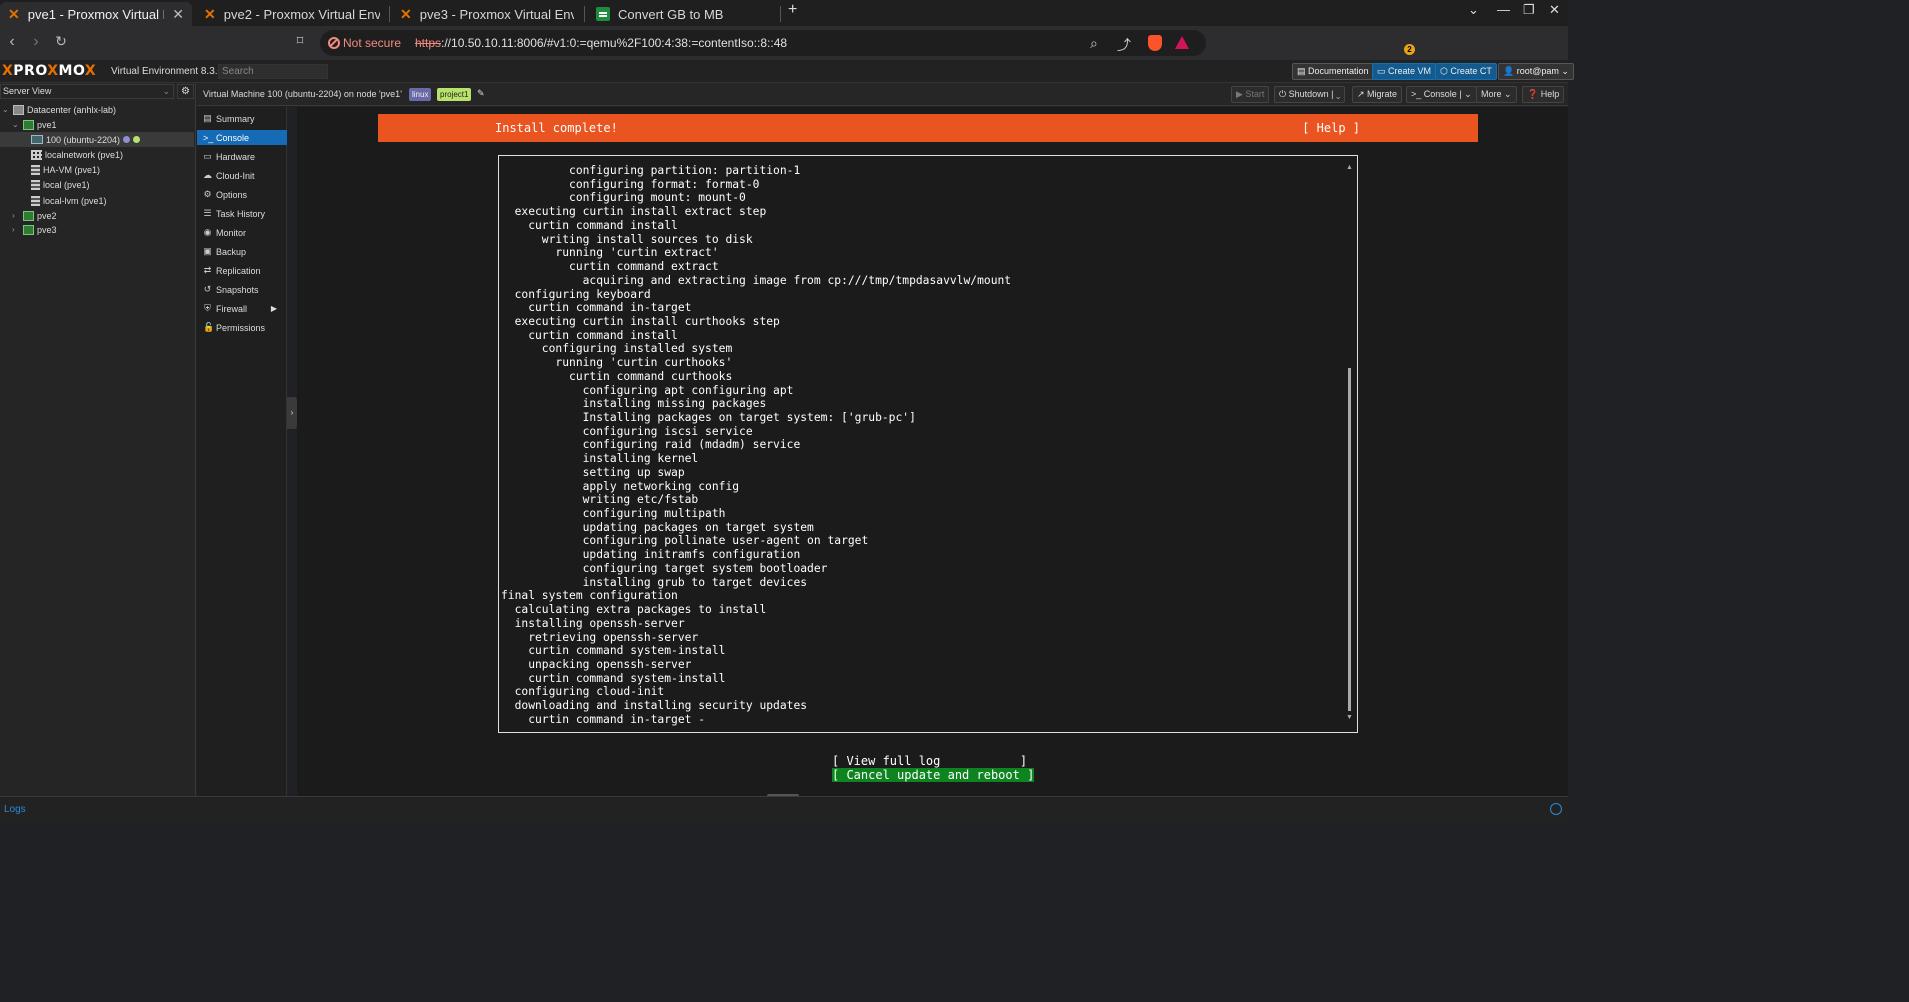 The image size is (1909, 1002). I want to click on tree-label: 100 (ubuntu-2204), so click(83, 139).